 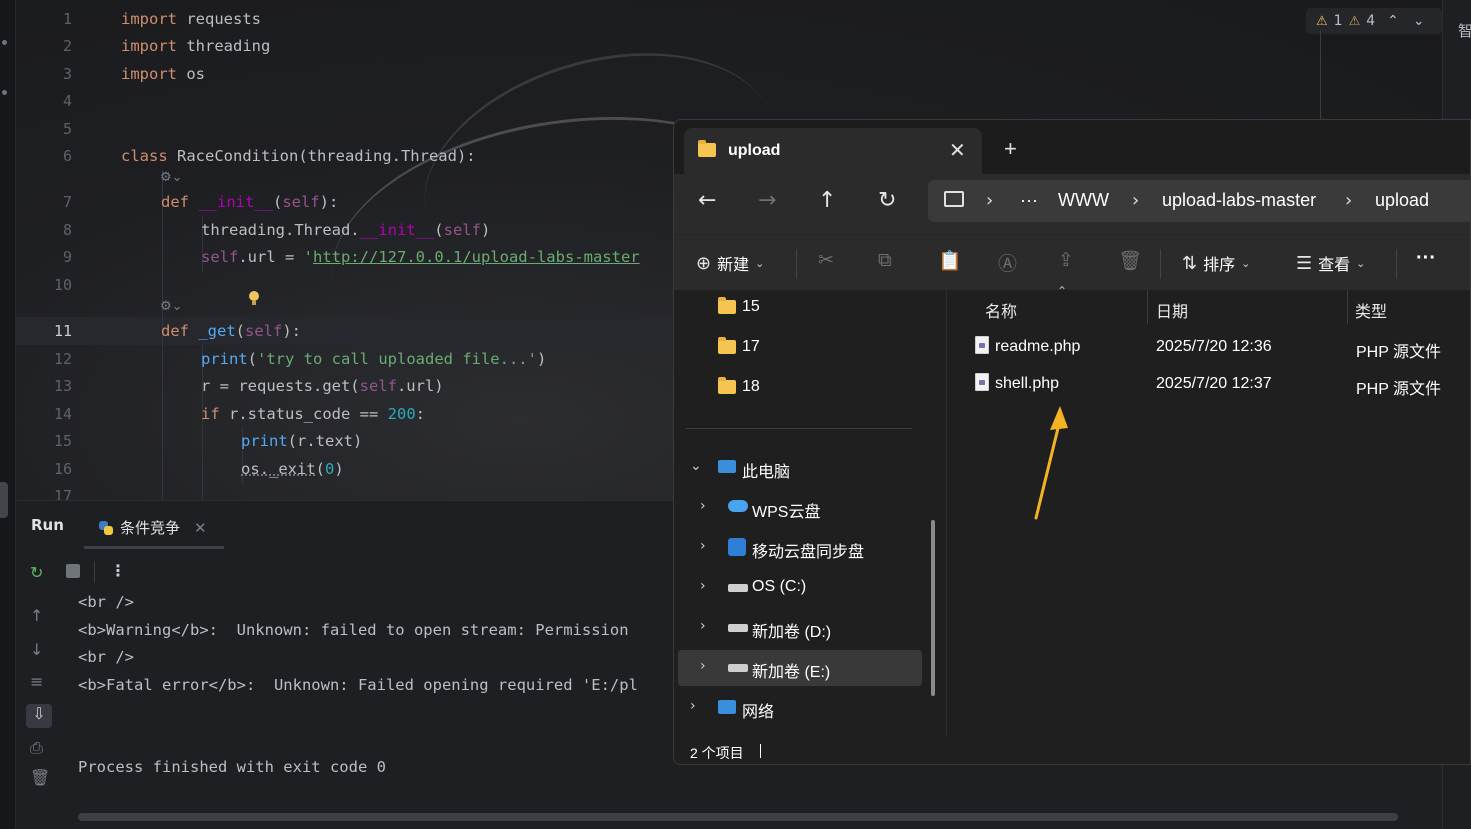 I want to click on nav-network: › 网络, so click(x=800, y=708).